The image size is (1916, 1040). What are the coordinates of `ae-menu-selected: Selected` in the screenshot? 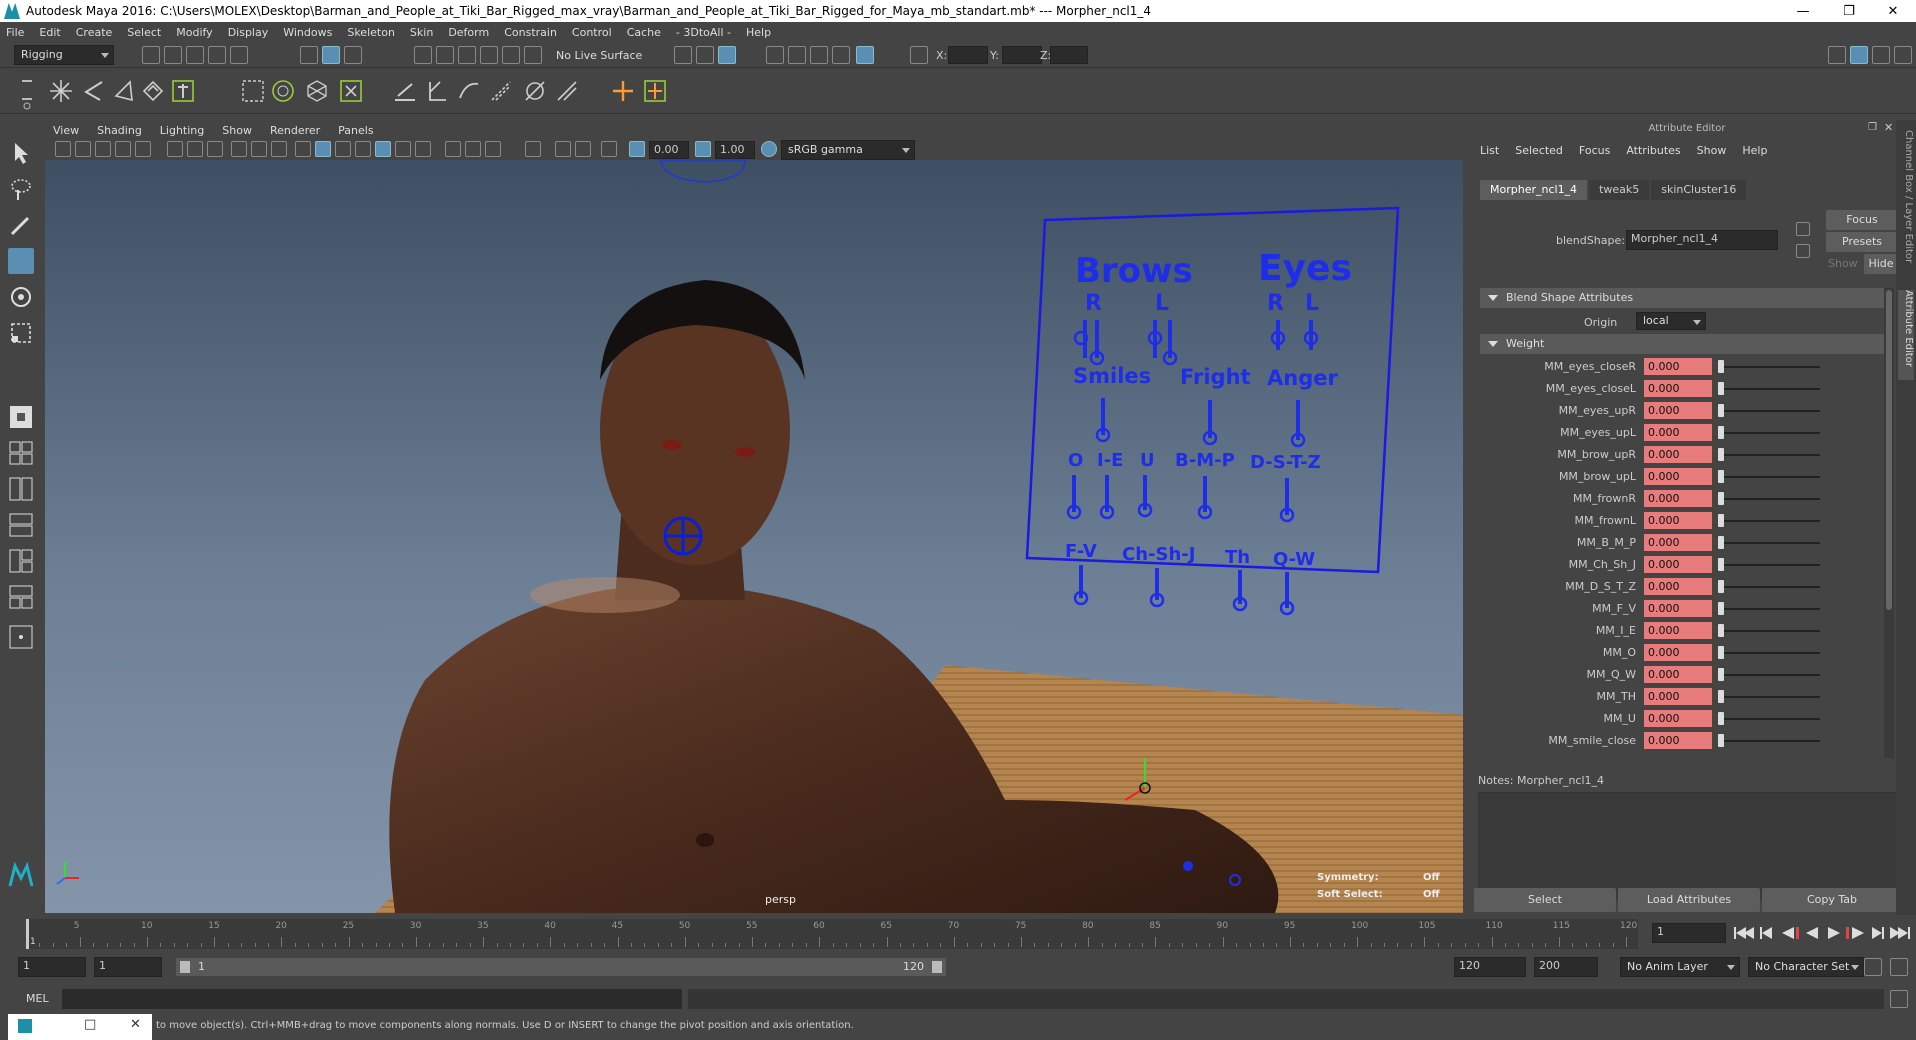 It's located at (1539, 150).